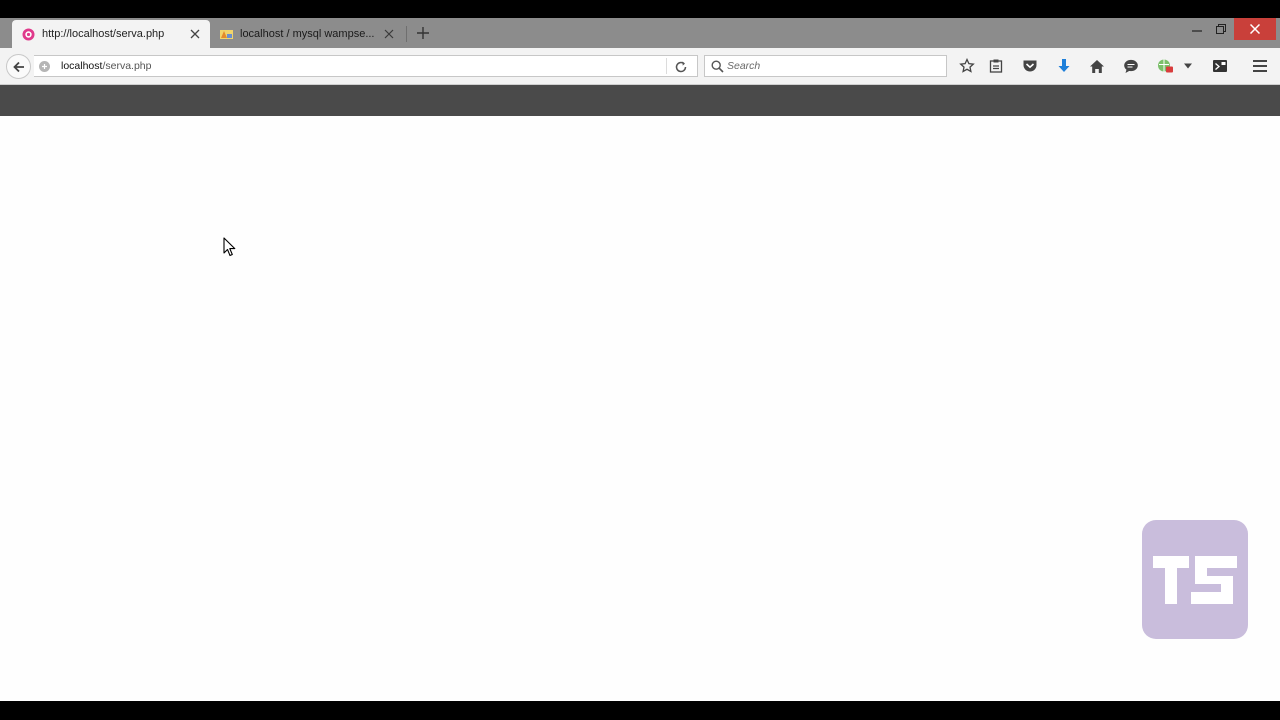 The height and width of the screenshot is (720, 1280). I want to click on bookmark-star-button, so click(967, 66).